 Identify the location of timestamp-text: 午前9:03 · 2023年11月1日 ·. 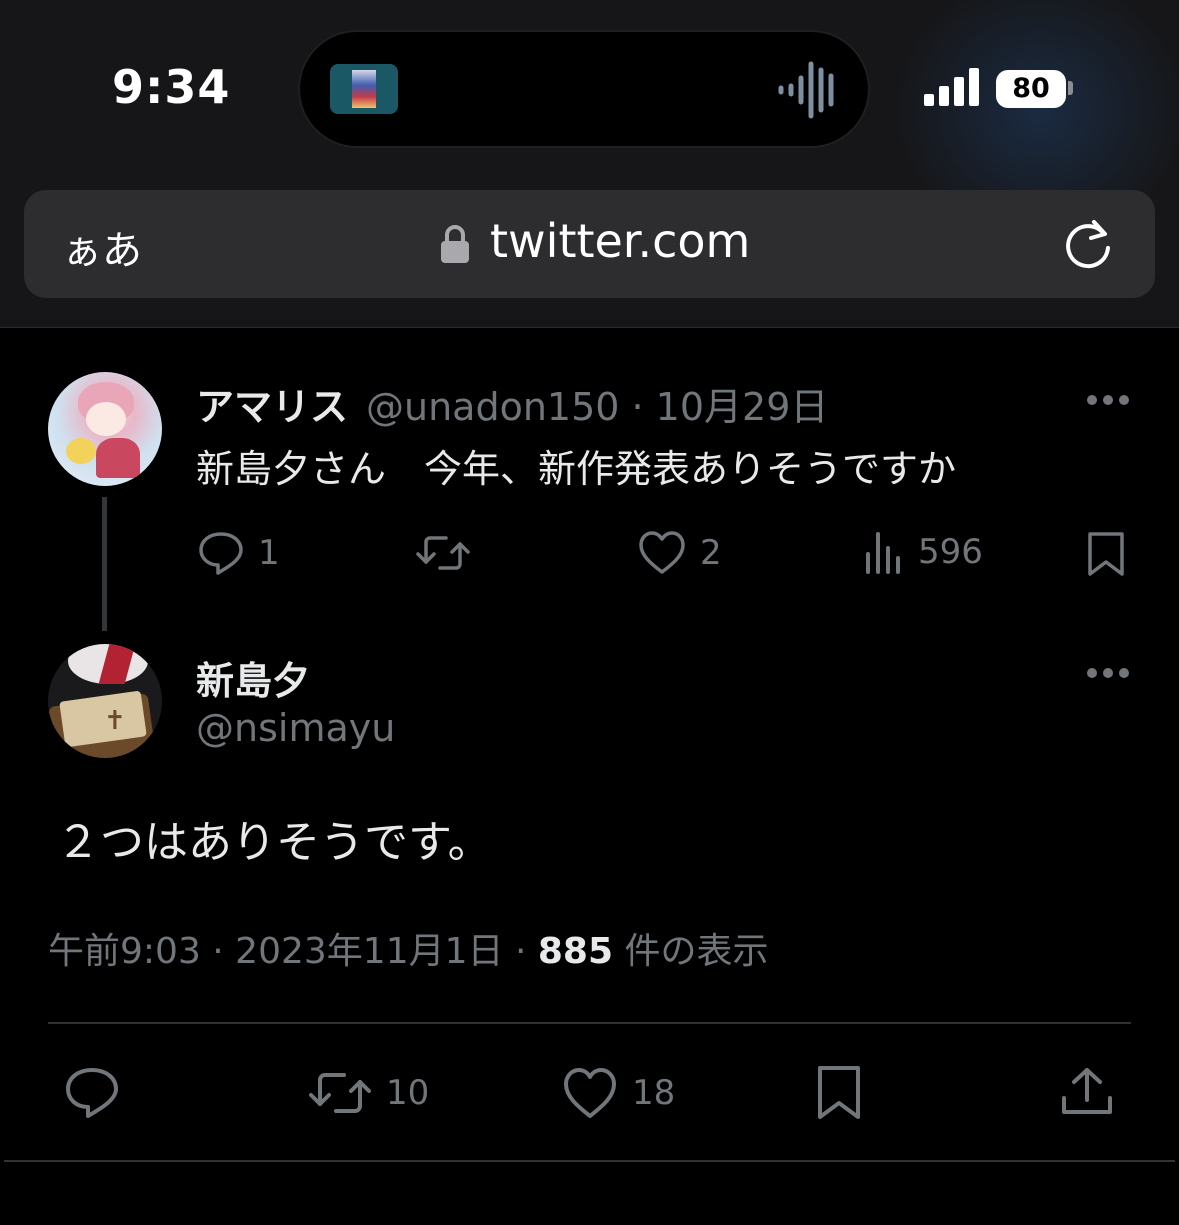
(293, 951).